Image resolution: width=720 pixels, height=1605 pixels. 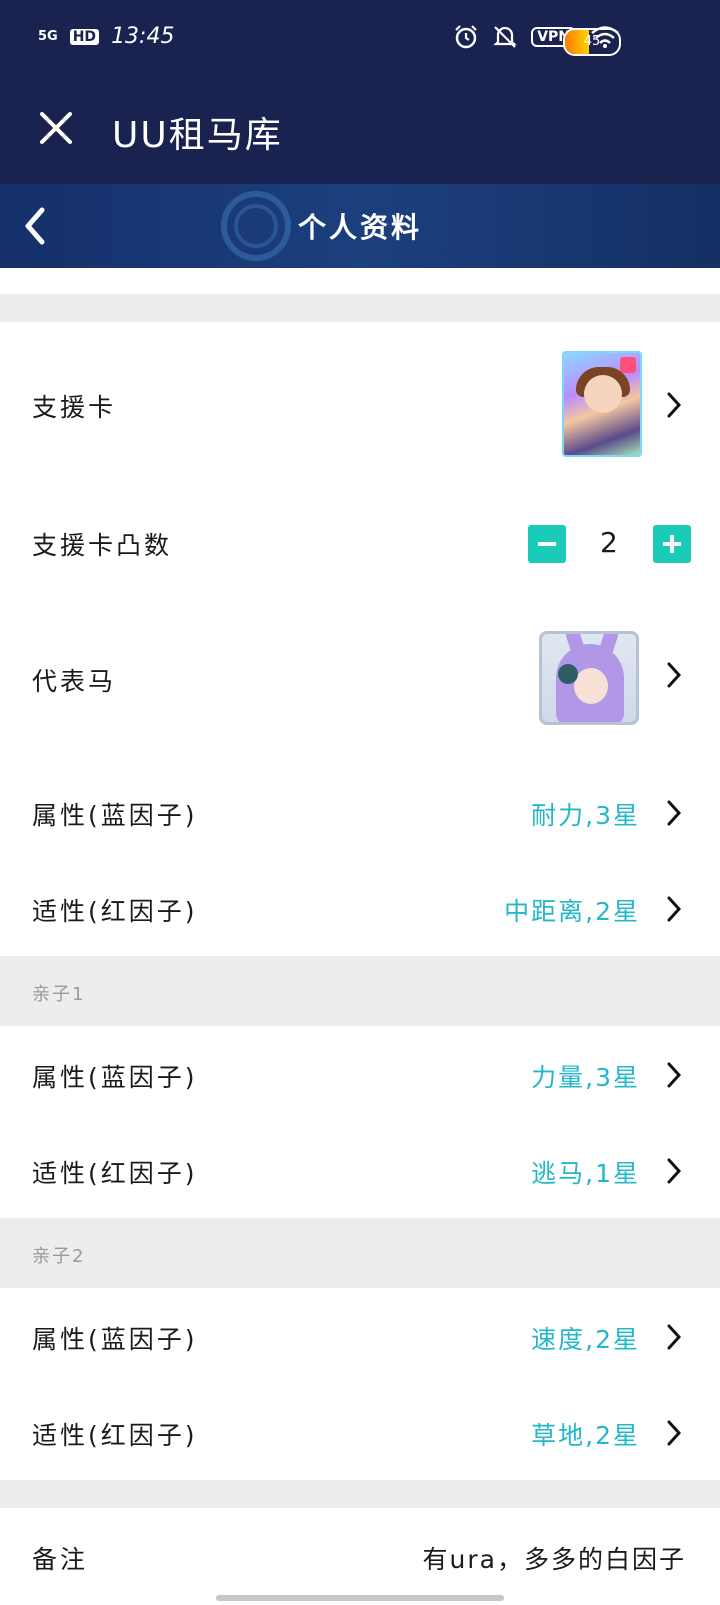 I want to click on support-card-limit-value: 2, so click(x=609, y=542).